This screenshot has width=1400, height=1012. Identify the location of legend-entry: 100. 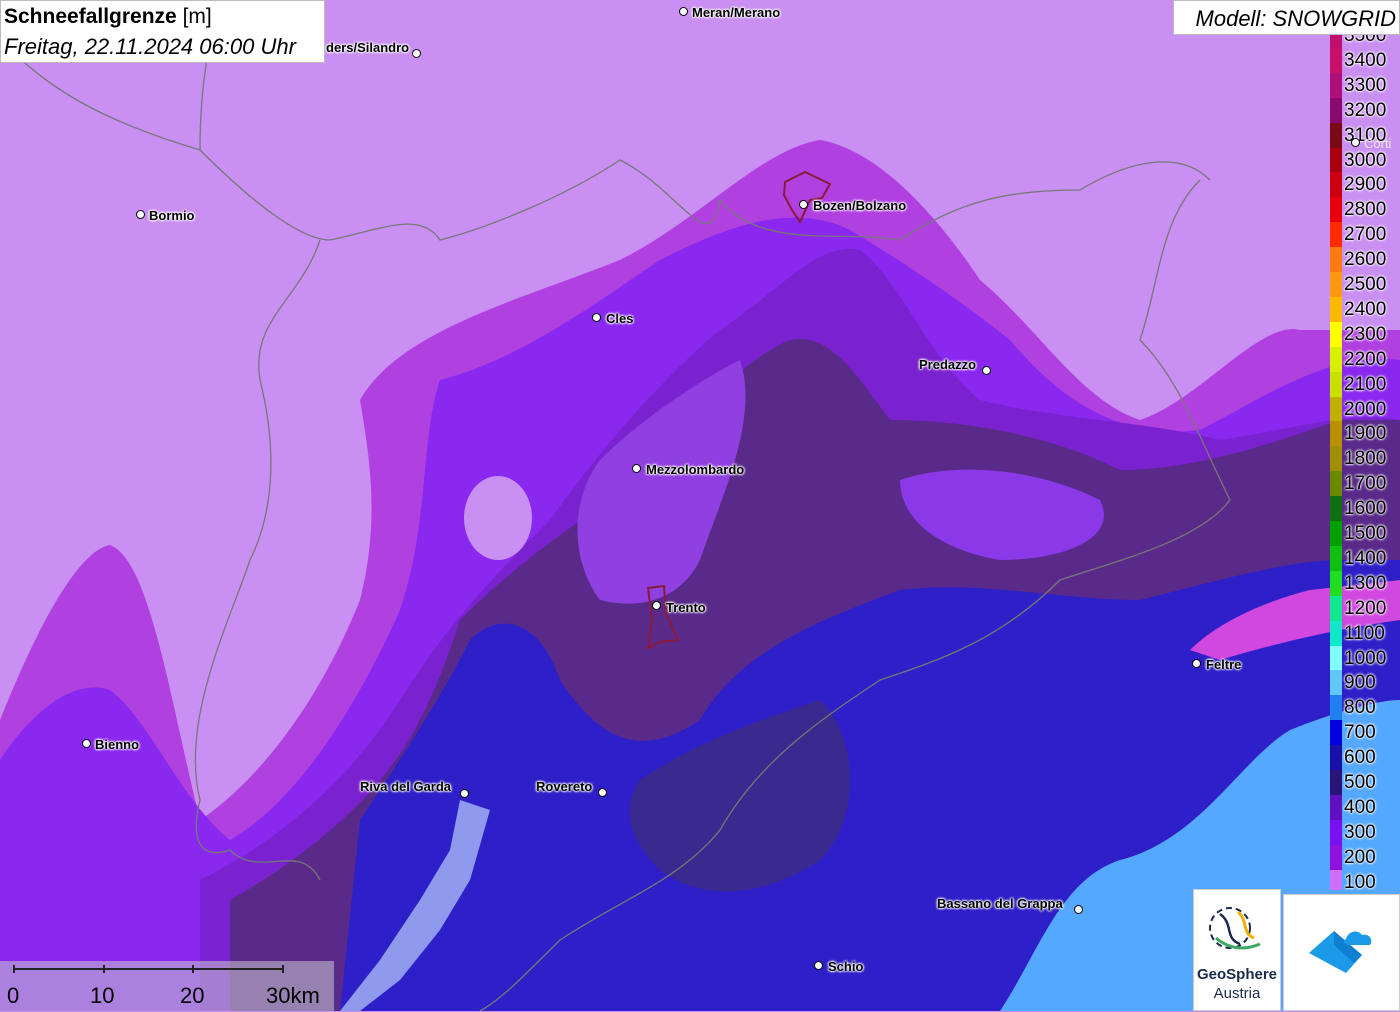
(1364, 879).